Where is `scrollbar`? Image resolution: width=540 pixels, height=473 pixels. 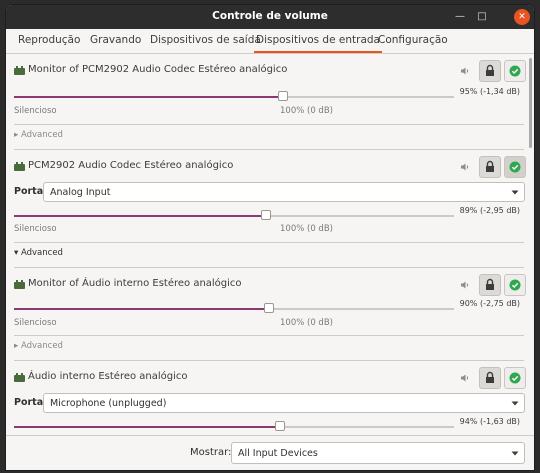
scrollbar is located at coordinates (531, 244).